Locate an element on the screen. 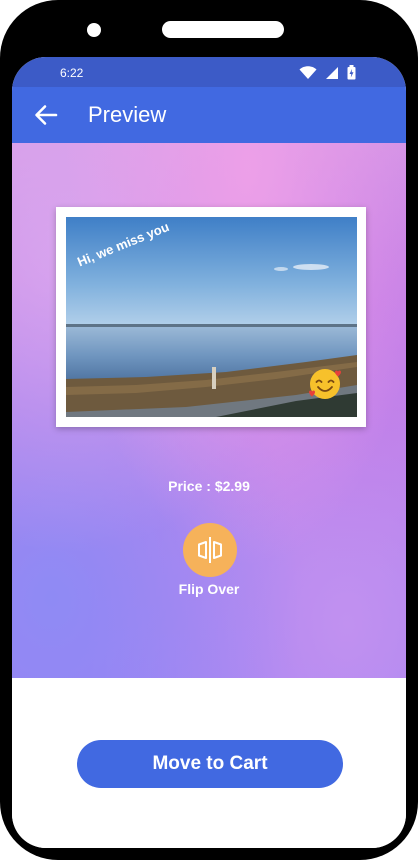 This screenshot has height=860, width=418. flip-icon is located at coordinates (210, 550).